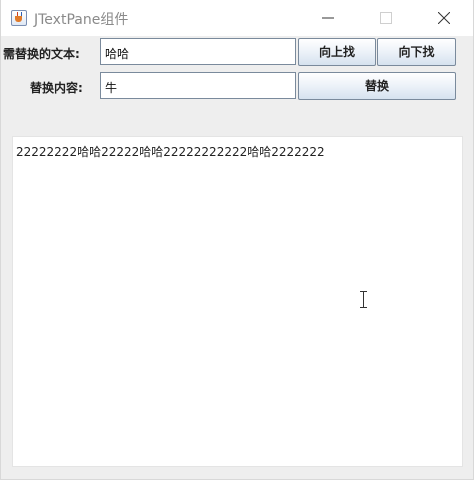 This screenshot has height=480, width=474. I want to click on title-bar: JTextPane组件, so click(237, 18).